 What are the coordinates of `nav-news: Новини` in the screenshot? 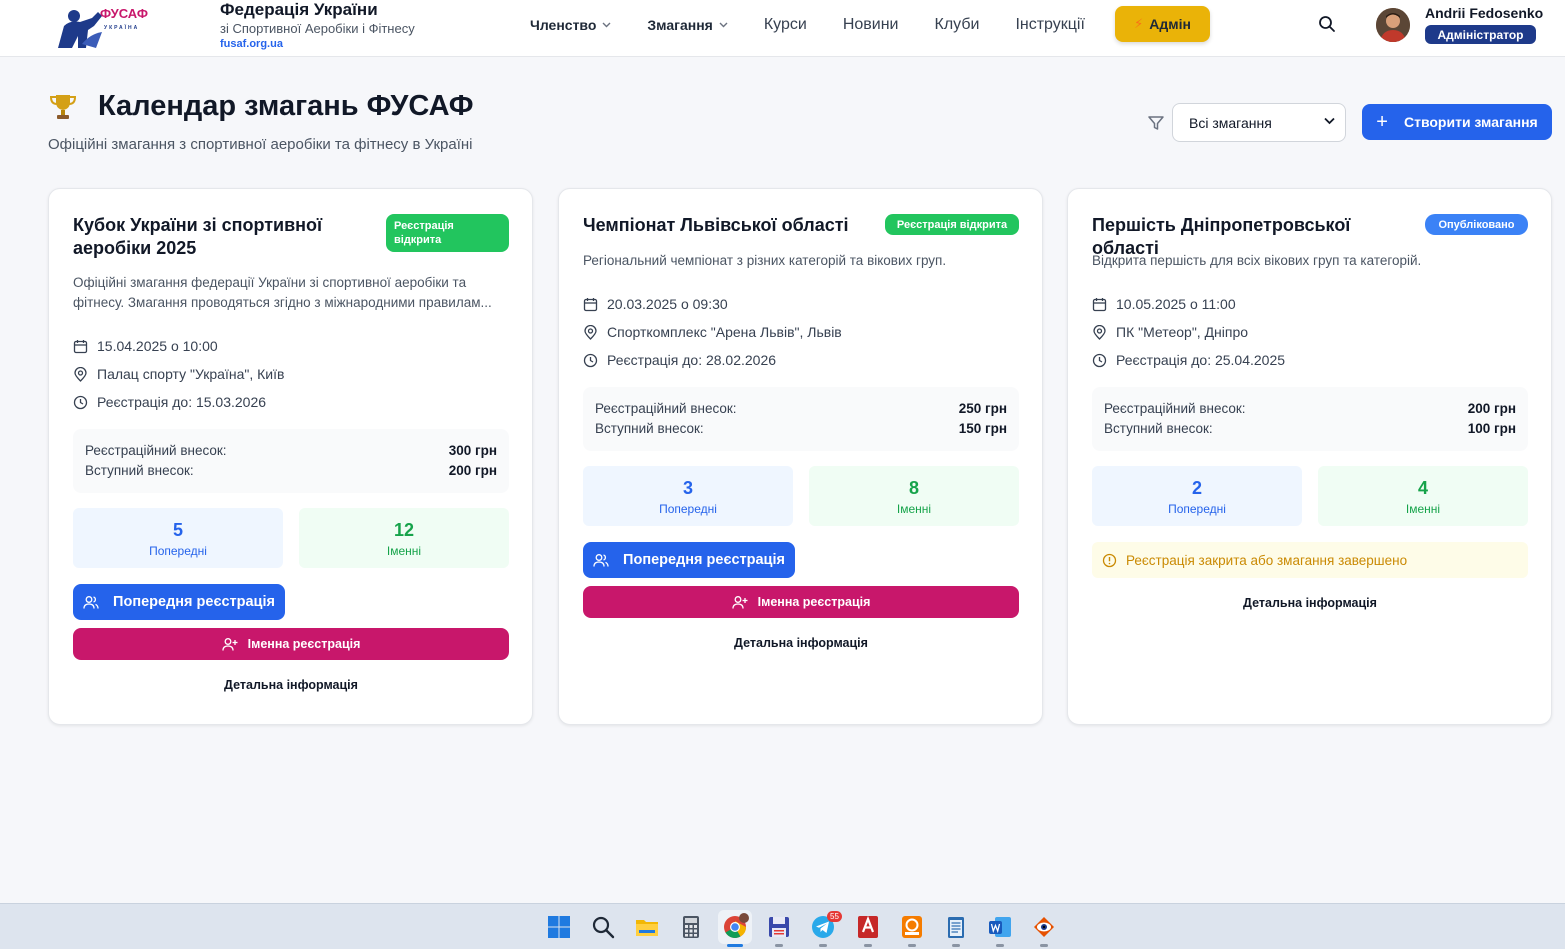 It's located at (871, 25).